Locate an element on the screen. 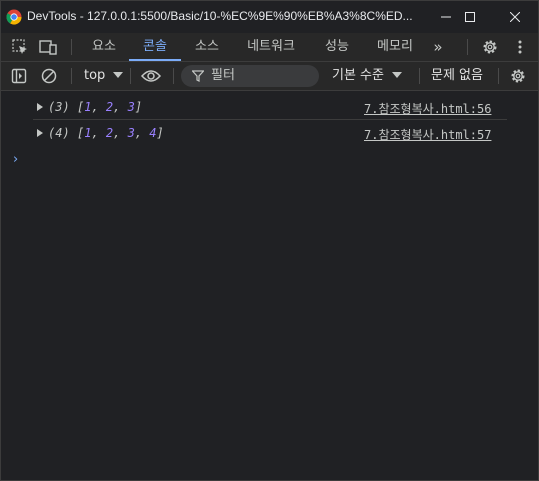  issues-counter: 문제 없음 is located at coordinates (457, 76).